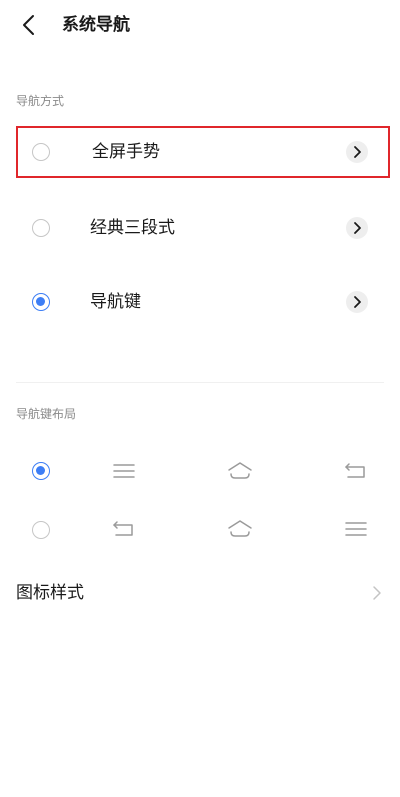  Describe the element at coordinates (132, 228) in the screenshot. I see `option-label: 经典三段式` at that location.